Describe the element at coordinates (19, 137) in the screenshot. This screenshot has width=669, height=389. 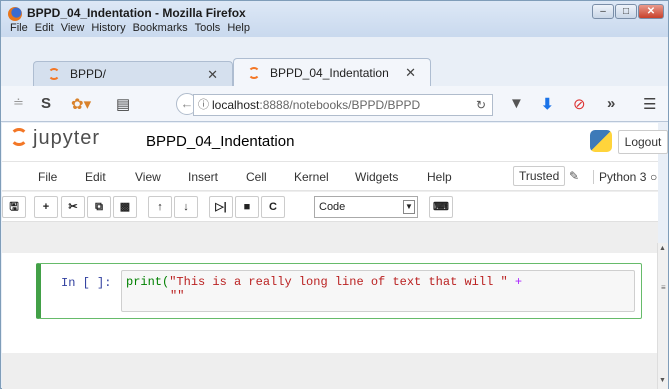
I see `jupyter-logo-icon` at that location.